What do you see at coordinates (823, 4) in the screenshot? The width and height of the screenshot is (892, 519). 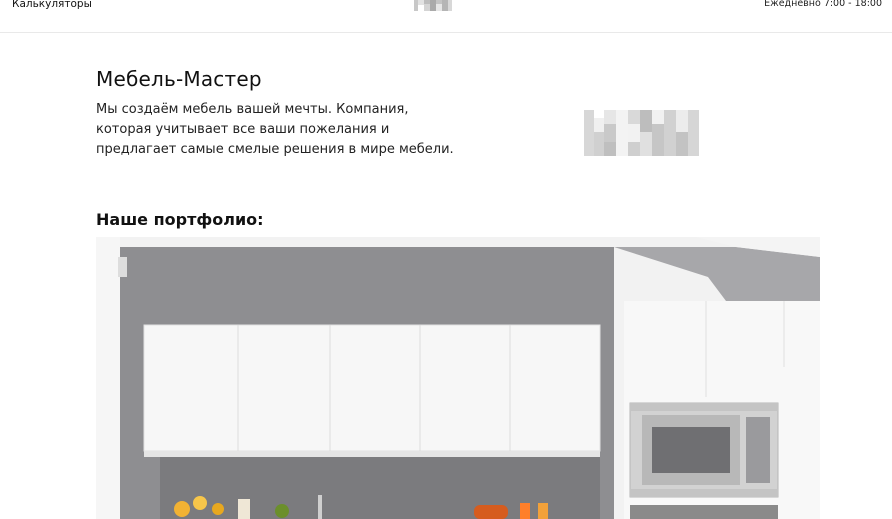 I see `working-hours: Ежедневно 7:00 - 18:00` at bounding box center [823, 4].